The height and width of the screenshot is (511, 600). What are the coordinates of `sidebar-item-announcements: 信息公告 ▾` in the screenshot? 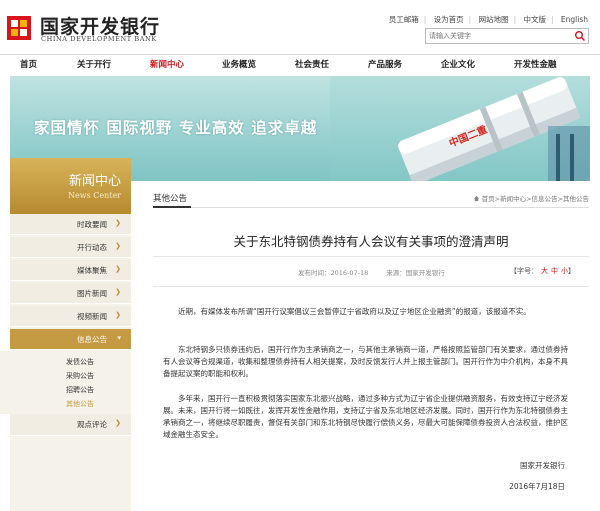 It's located at (70, 339).